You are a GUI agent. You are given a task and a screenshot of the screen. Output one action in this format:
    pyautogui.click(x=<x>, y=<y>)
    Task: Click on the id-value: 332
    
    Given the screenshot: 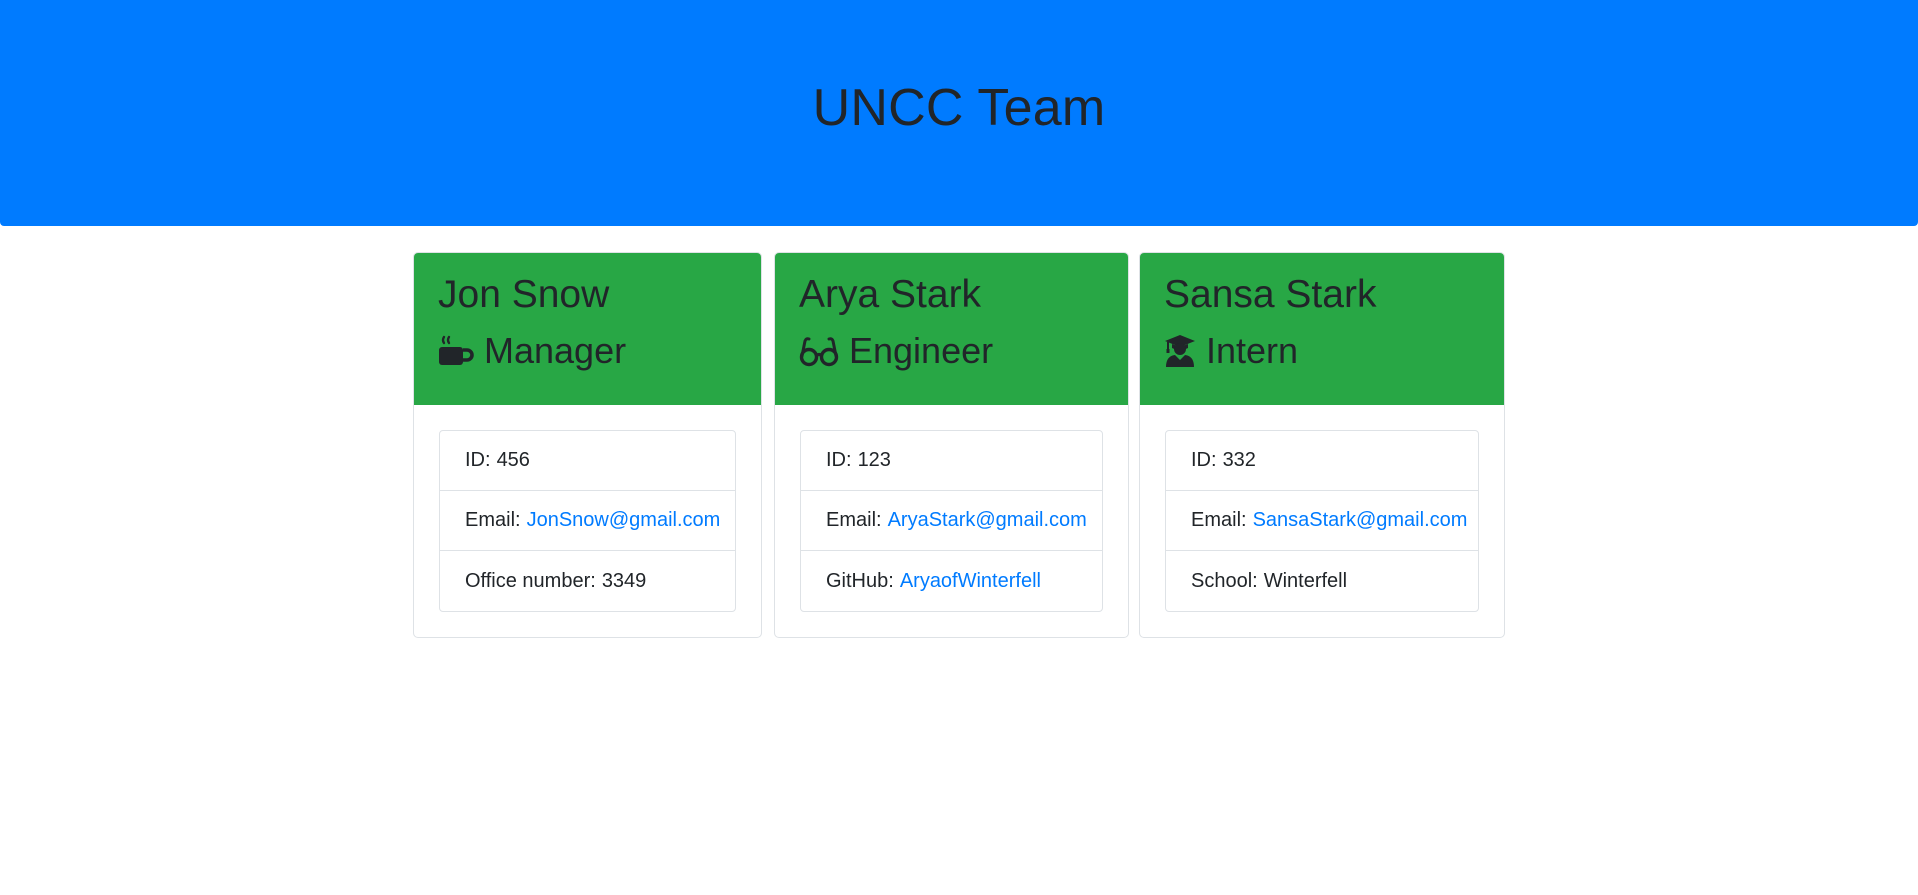 What is the action you would take?
    pyautogui.click(x=1239, y=460)
    